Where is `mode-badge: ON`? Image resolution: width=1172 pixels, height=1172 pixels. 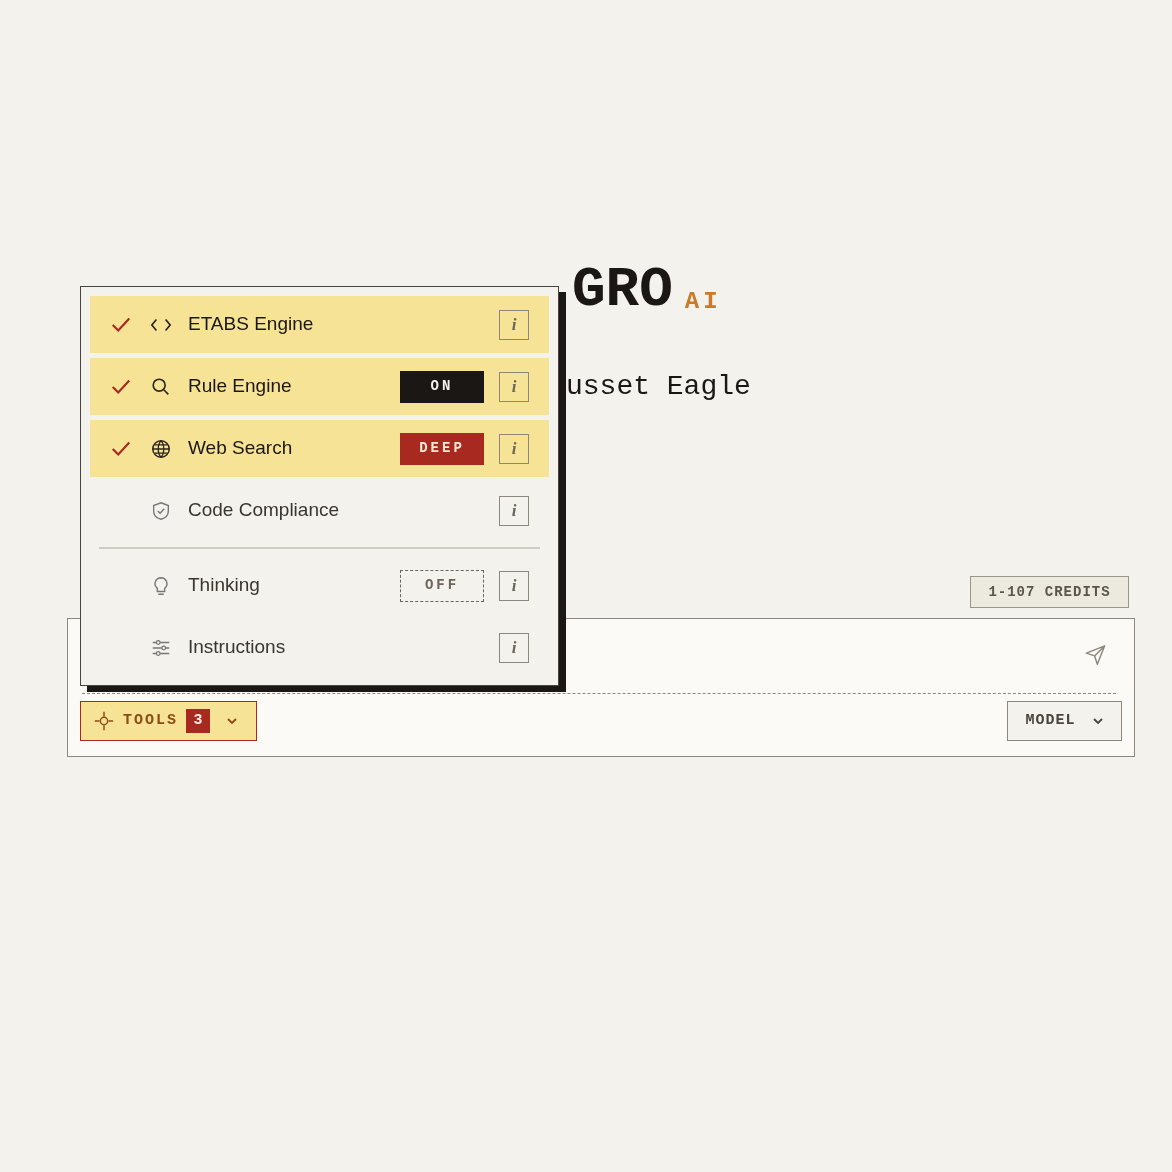 mode-badge: ON is located at coordinates (442, 386).